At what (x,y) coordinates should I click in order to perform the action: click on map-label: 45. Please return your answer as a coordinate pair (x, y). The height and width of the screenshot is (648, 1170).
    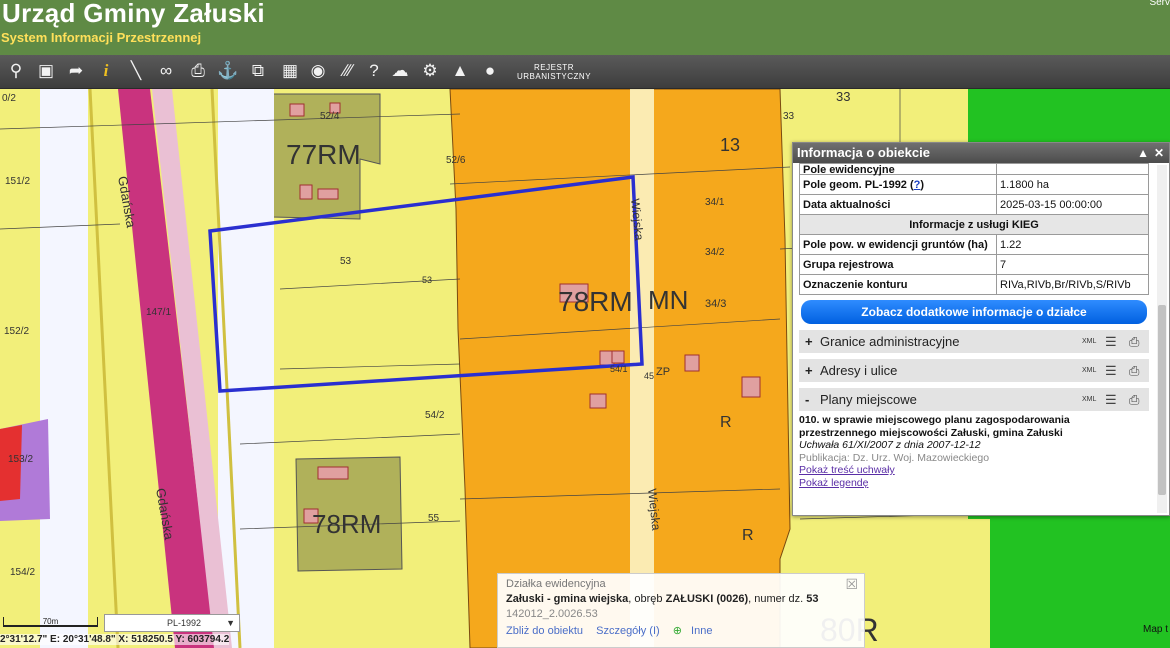
    Looking at the image, I should click on (649, 376).